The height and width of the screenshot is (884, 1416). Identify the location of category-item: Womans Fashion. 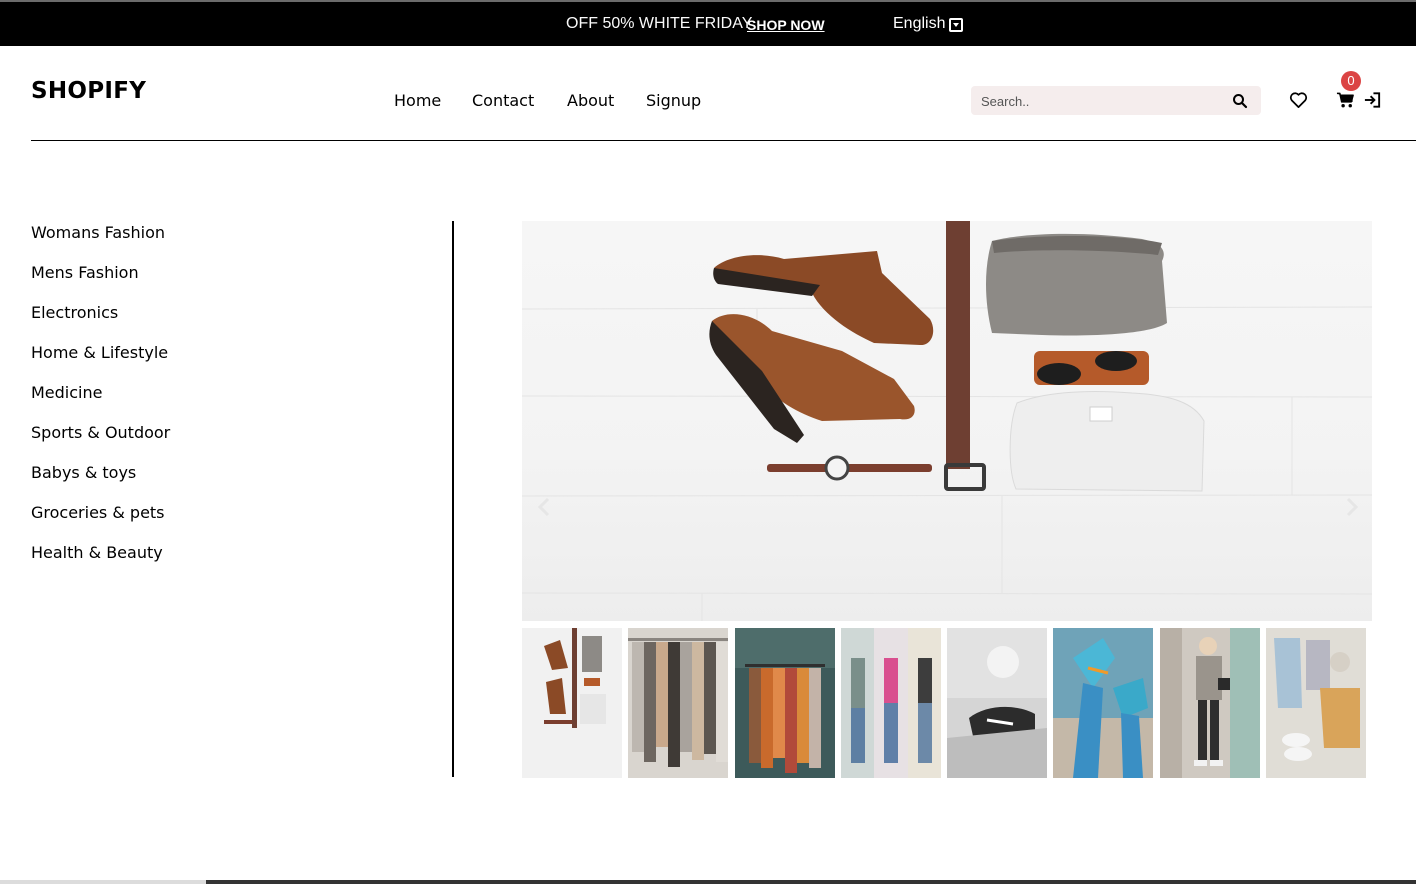
(98, 232).